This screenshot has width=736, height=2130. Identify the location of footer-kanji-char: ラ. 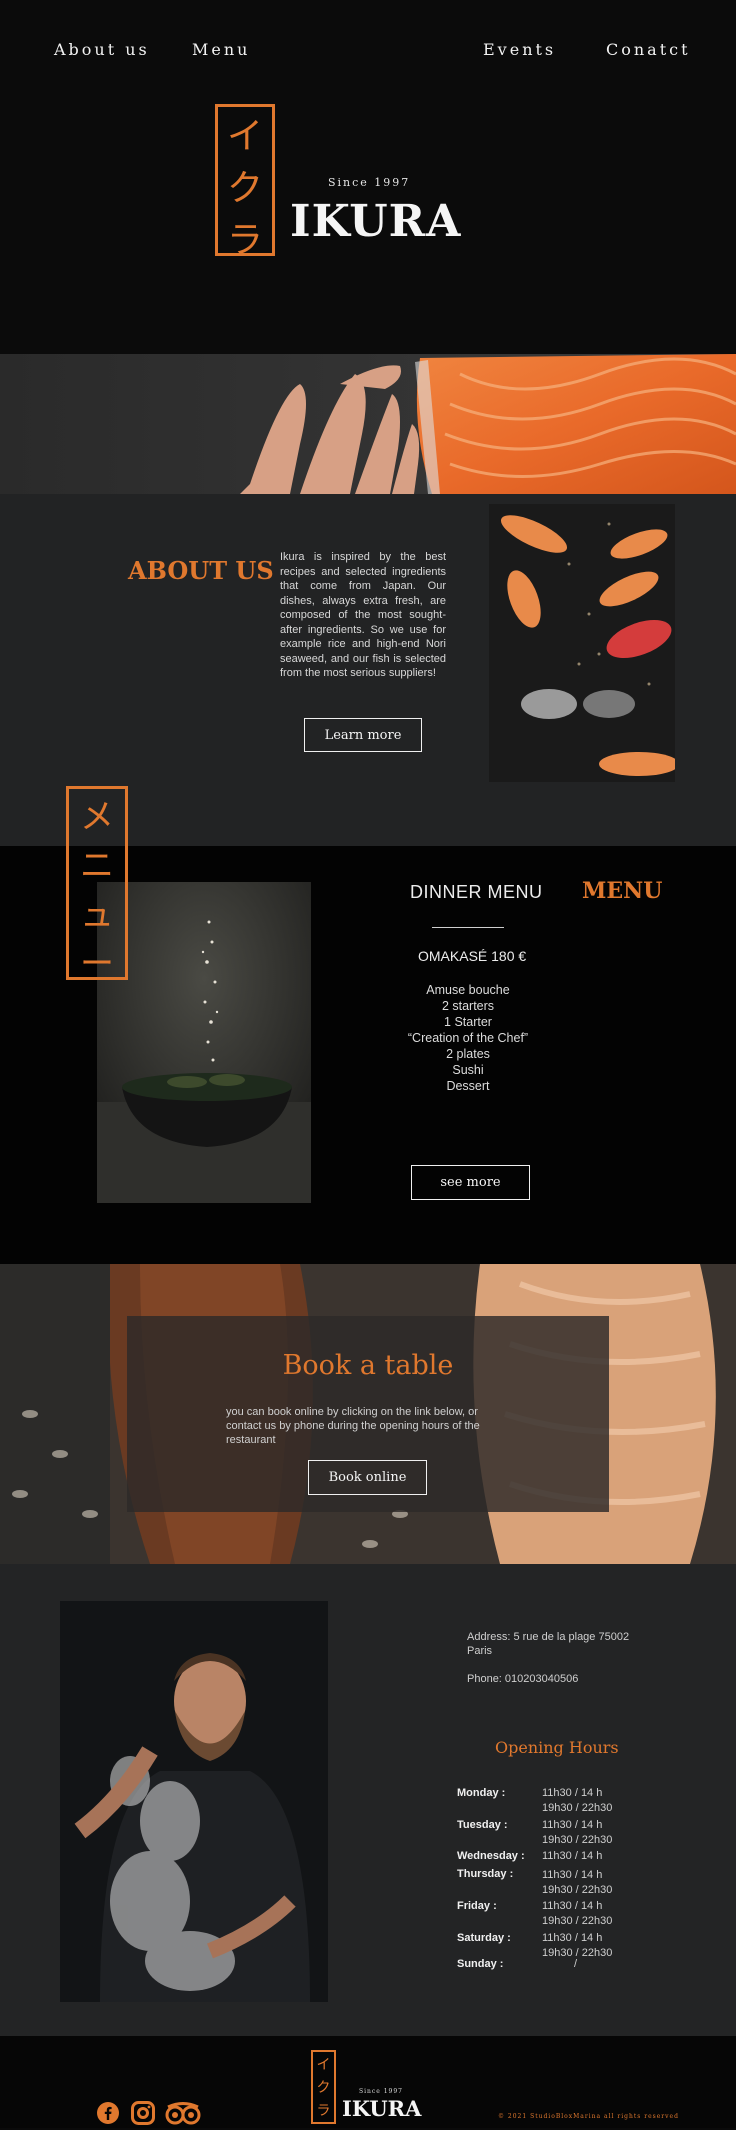
(323, 2111).